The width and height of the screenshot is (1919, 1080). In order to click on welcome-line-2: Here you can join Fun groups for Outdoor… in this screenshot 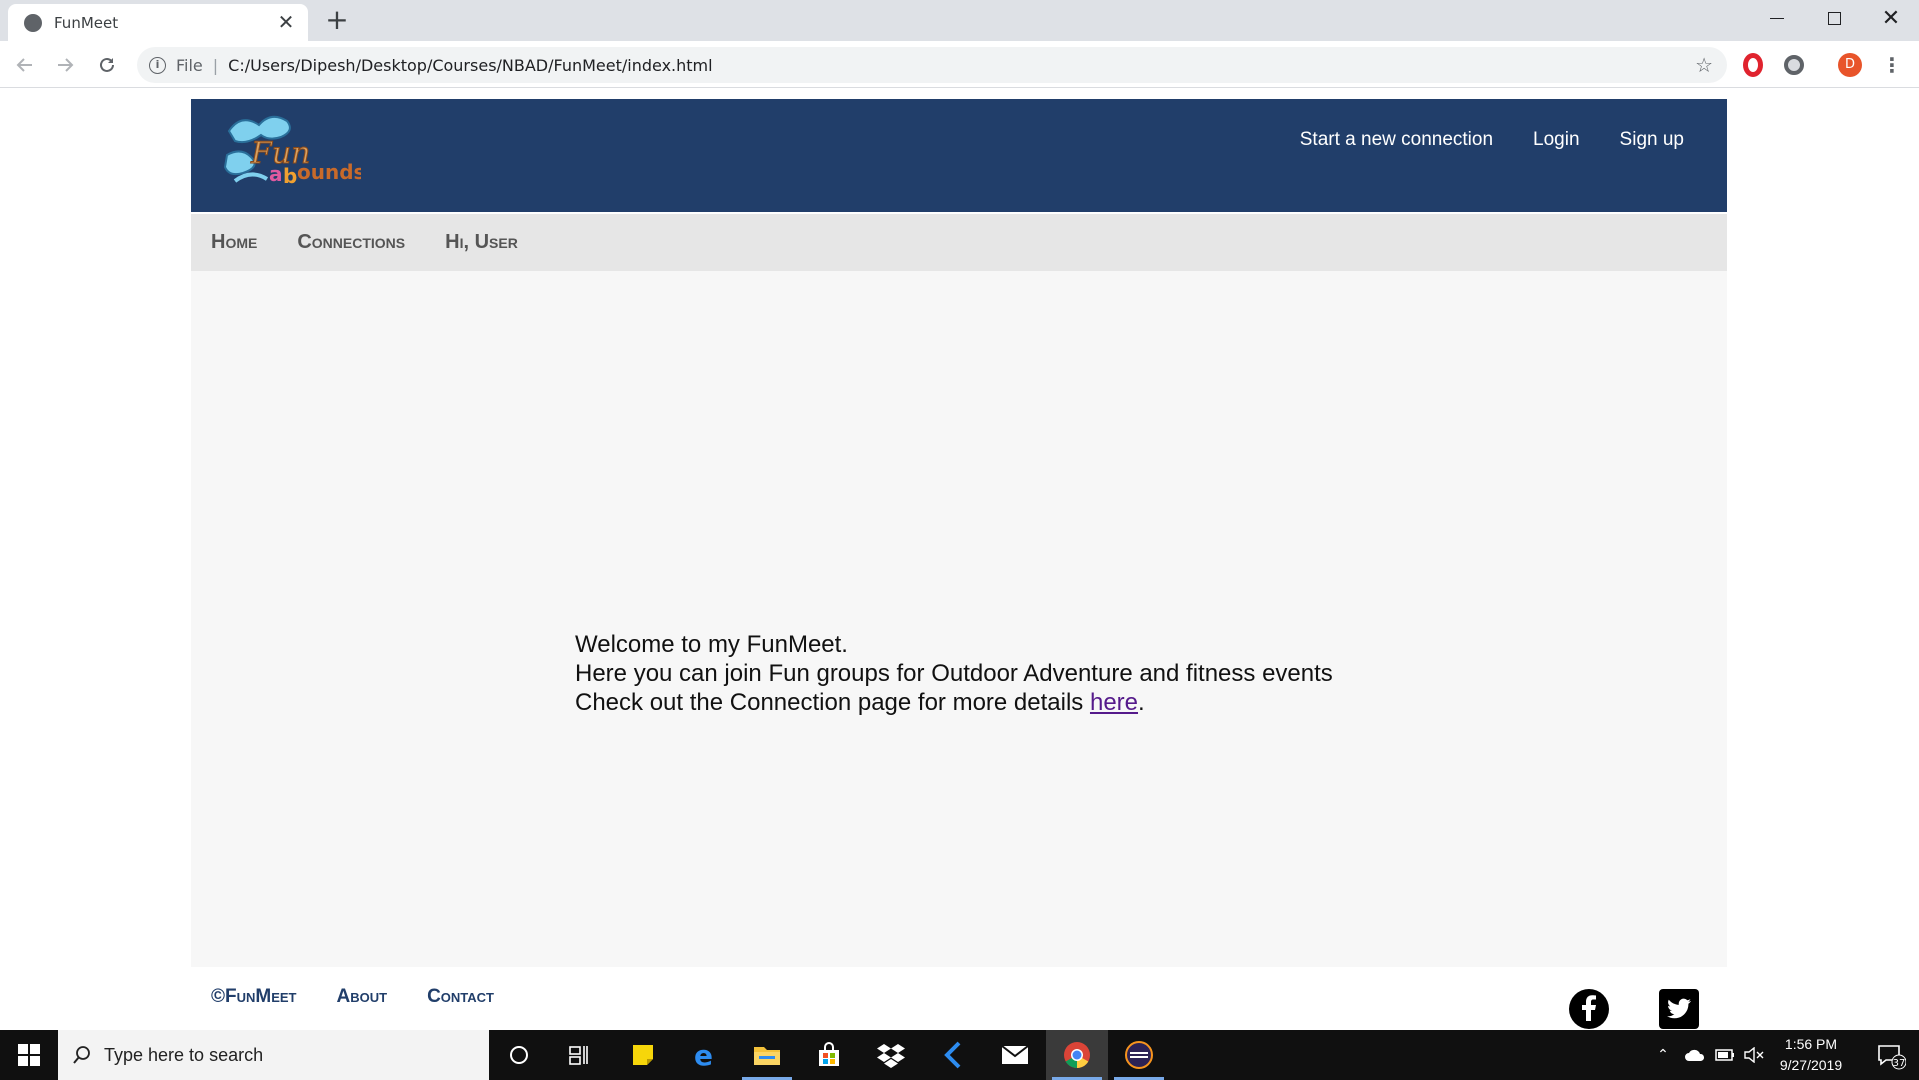, I will do `click(954, 673)`.